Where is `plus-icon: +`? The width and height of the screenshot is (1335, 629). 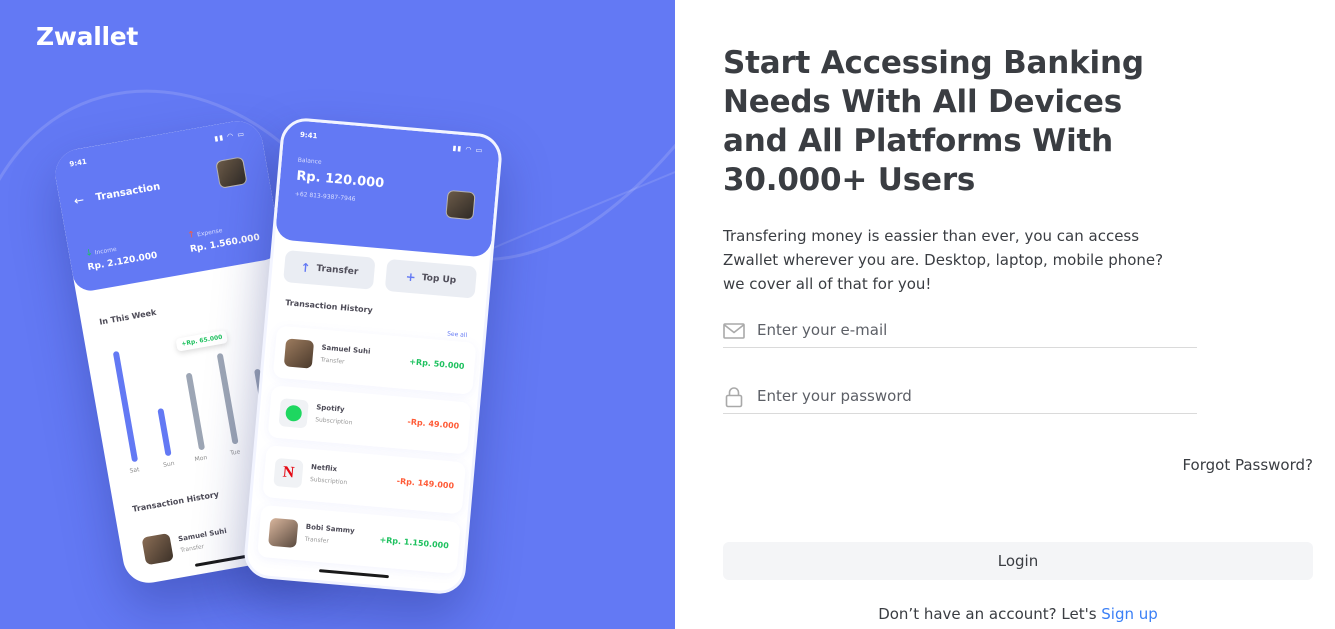
plus-icon: + is located at coordinates (411, 277).